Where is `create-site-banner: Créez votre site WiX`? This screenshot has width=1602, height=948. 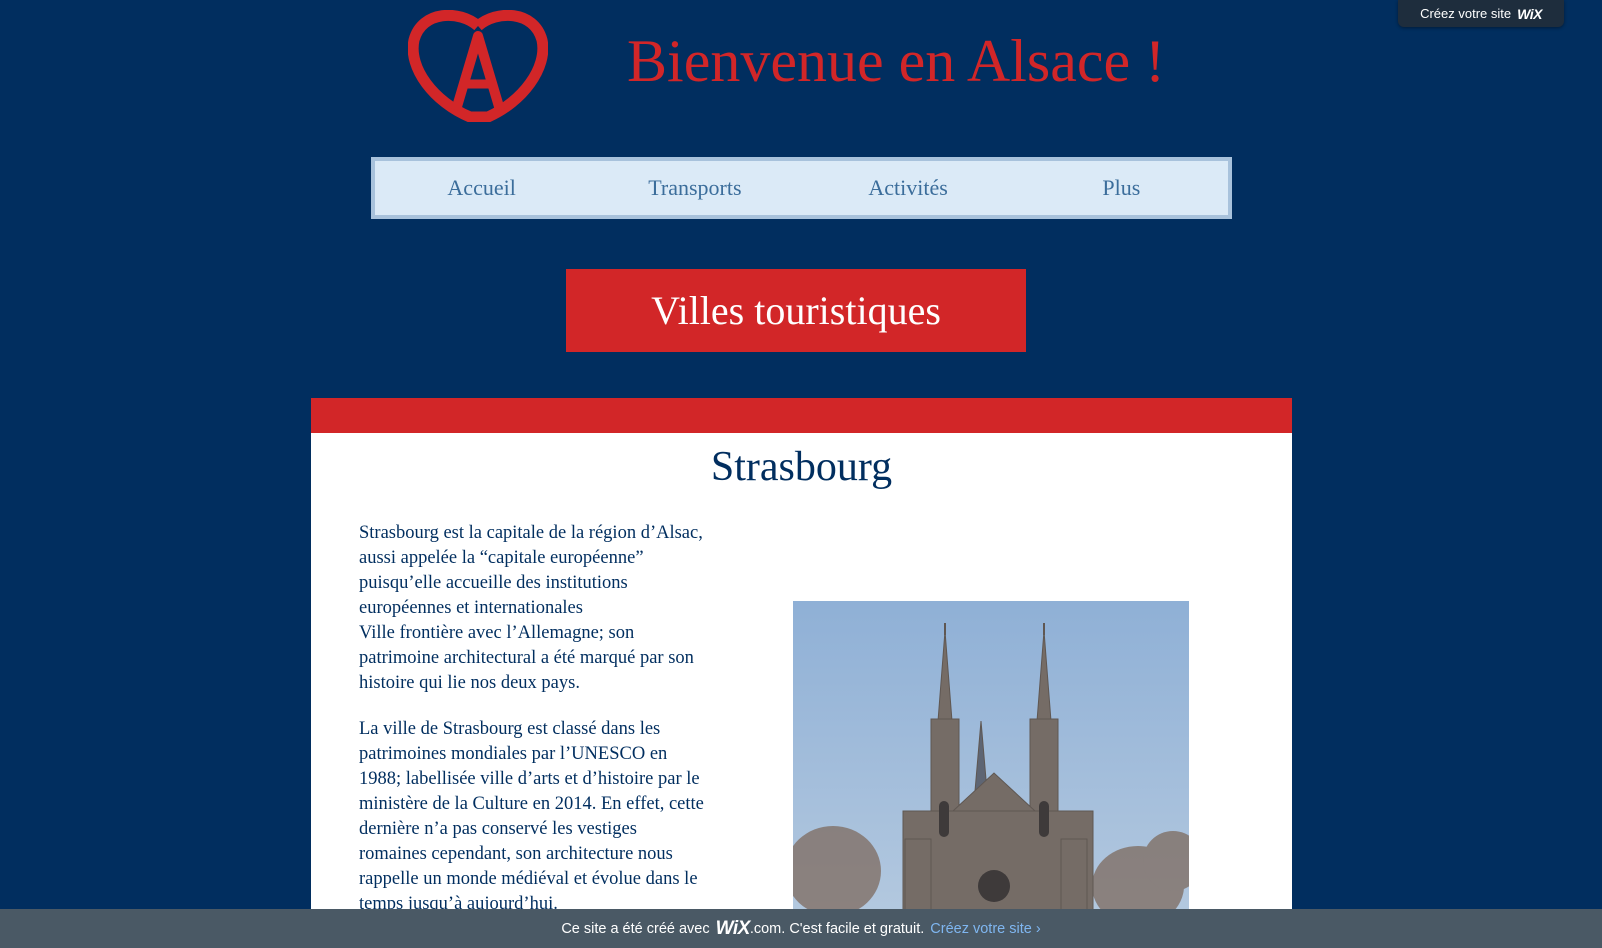 create-site-banner: Créez votre site WiX is located at coordinates (1481, 13).